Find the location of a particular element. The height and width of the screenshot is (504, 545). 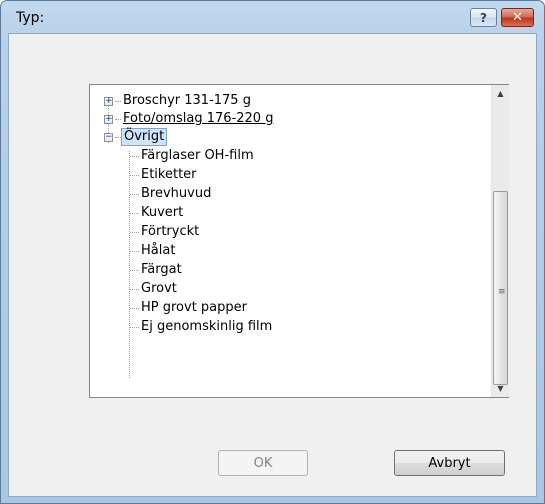

tree-child-item: Ej genomskinlig film is located at coordinates (290, 327).